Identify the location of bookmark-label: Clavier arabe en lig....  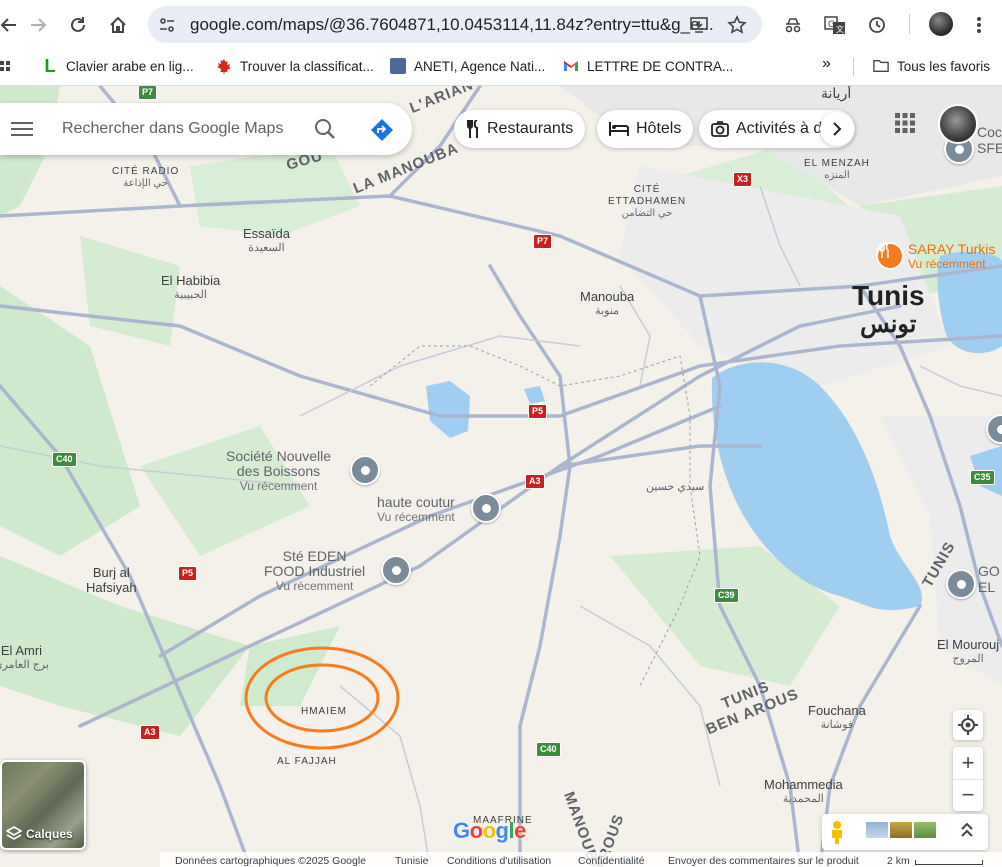
(130, 66).